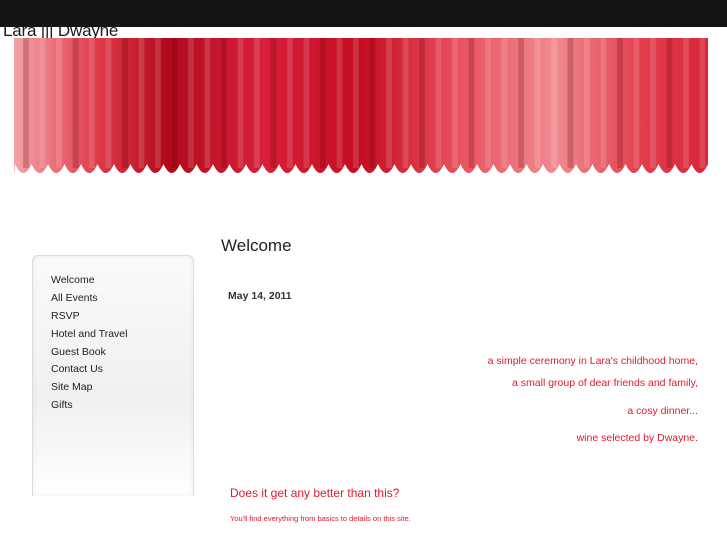  What do you see at coordinates (122, 299) in the screenshot?
I see `nav-item-all-events: All Events` at bounding box center [122, 299].